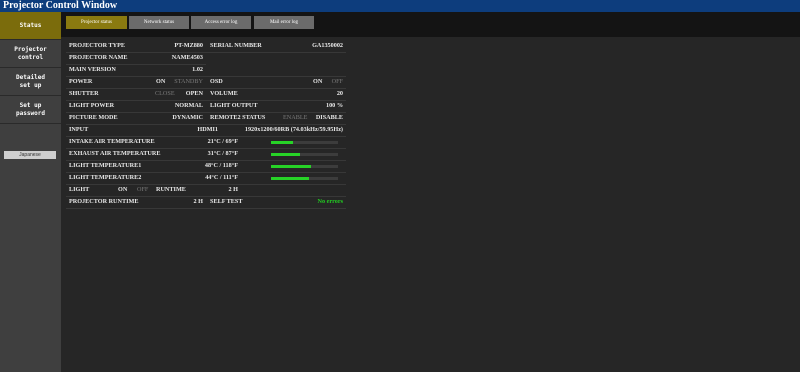 Image resolution: width=800 pixels, height=372 pixels. What do you see at coordinates (216, 81) in the screenshot?
I see `osd-label: OSD` at bounding box center [216, 81].